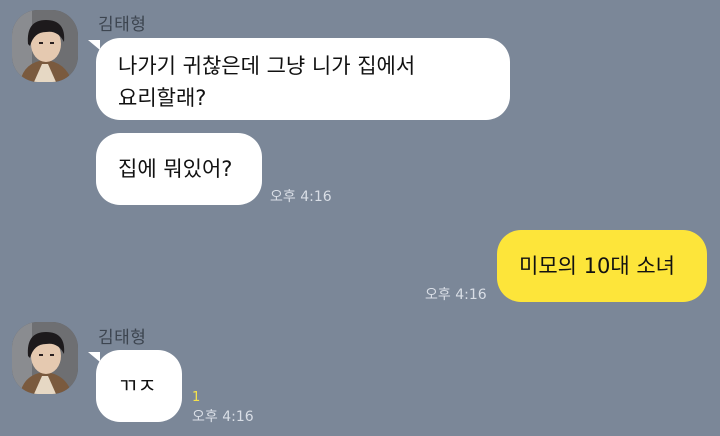 This screenshot has width=720, height=436. Describe the element at coordinates (602, 266) in the screenshot. I see `outgoing-message-bubble: 미모의 10대 소녀` at that location.